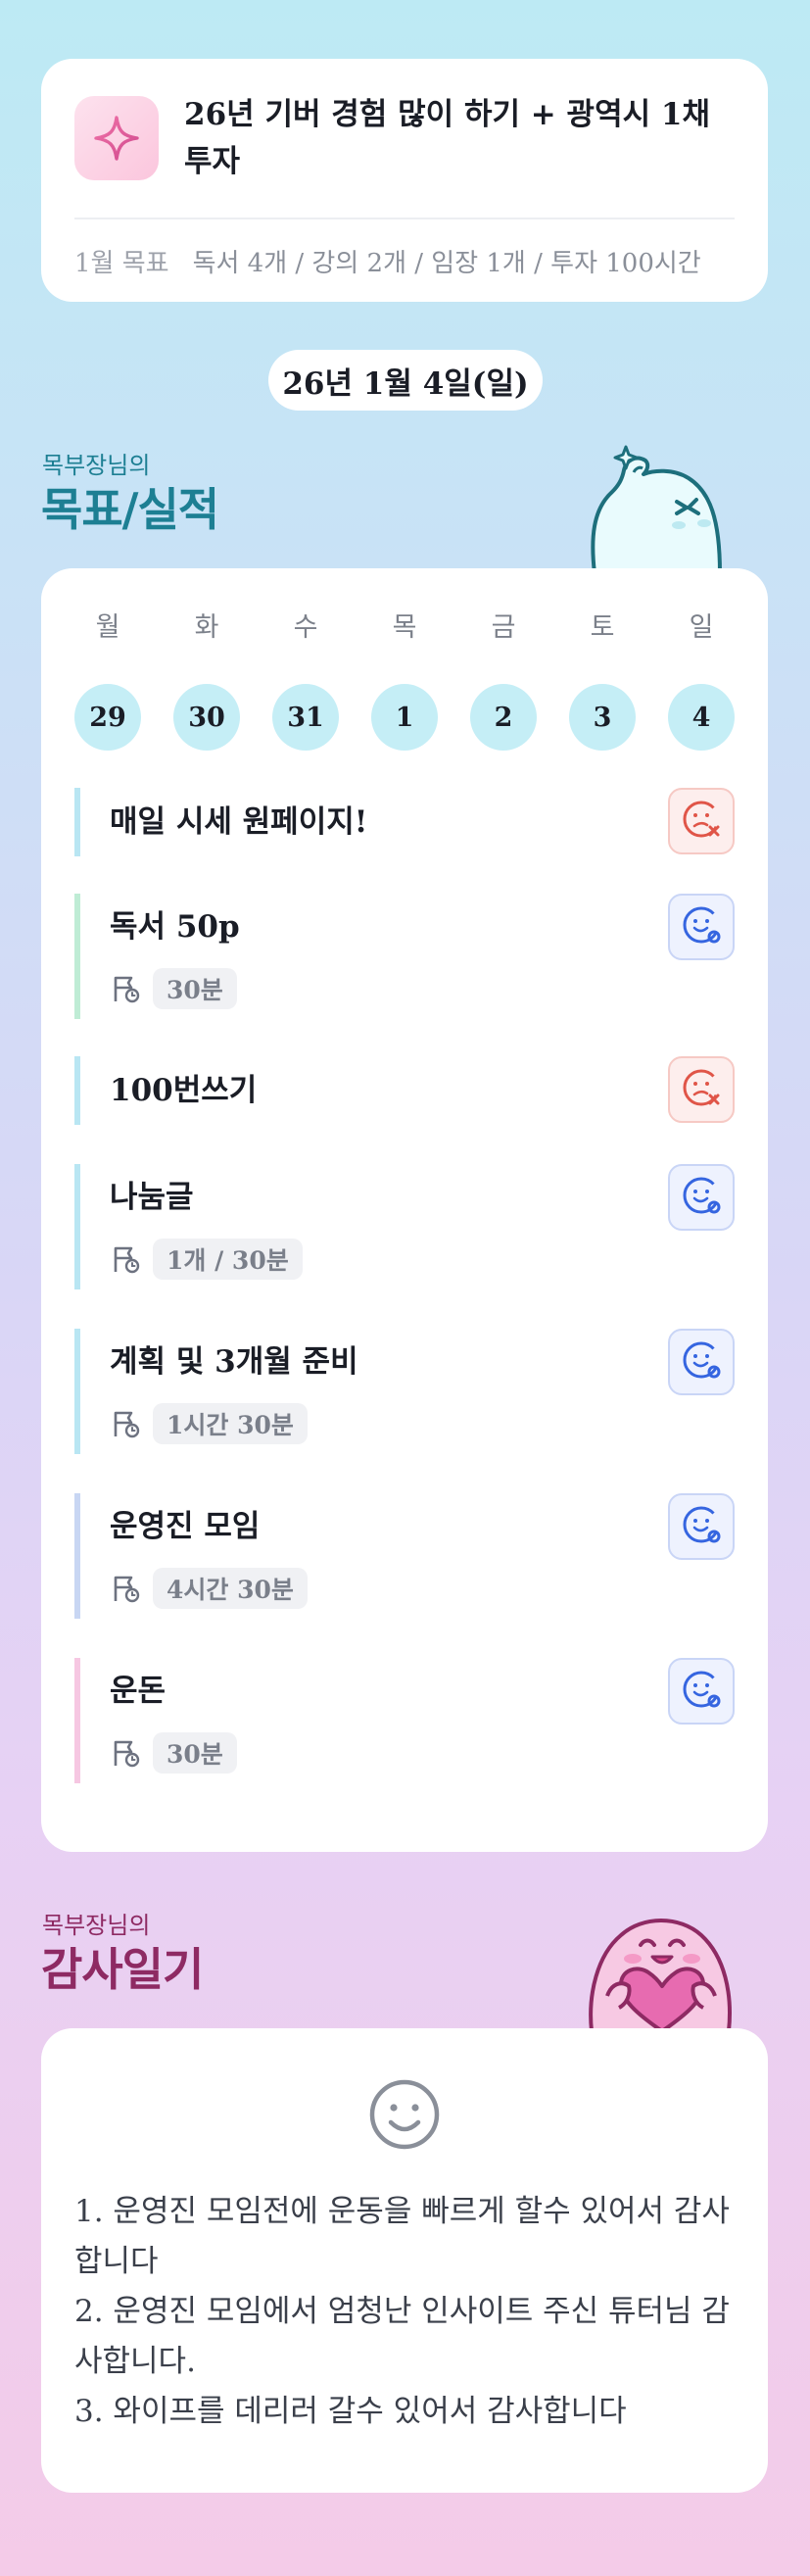 The image size is (810, 2576). I want to click on task-item: 매일 시세 원페이지!, so click(404, 822).